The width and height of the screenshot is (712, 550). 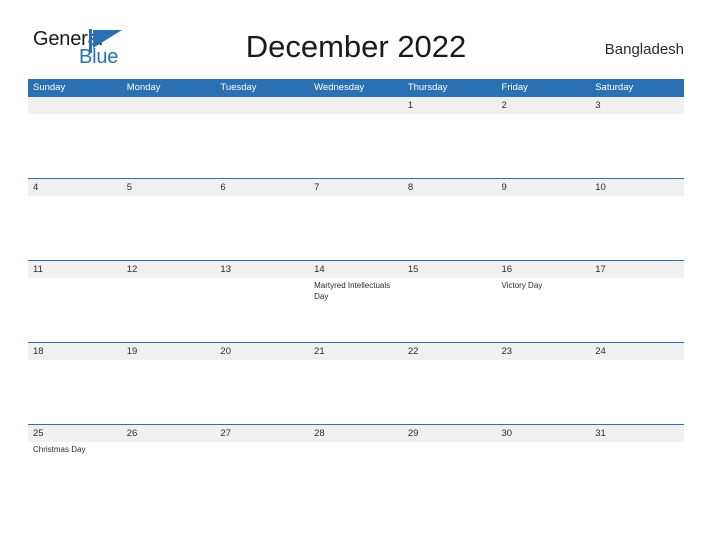 What do you see at coordinates (59, 449) in the screenshot?
I see `day-event: Christmas Day` at bounding box center [59, 449].